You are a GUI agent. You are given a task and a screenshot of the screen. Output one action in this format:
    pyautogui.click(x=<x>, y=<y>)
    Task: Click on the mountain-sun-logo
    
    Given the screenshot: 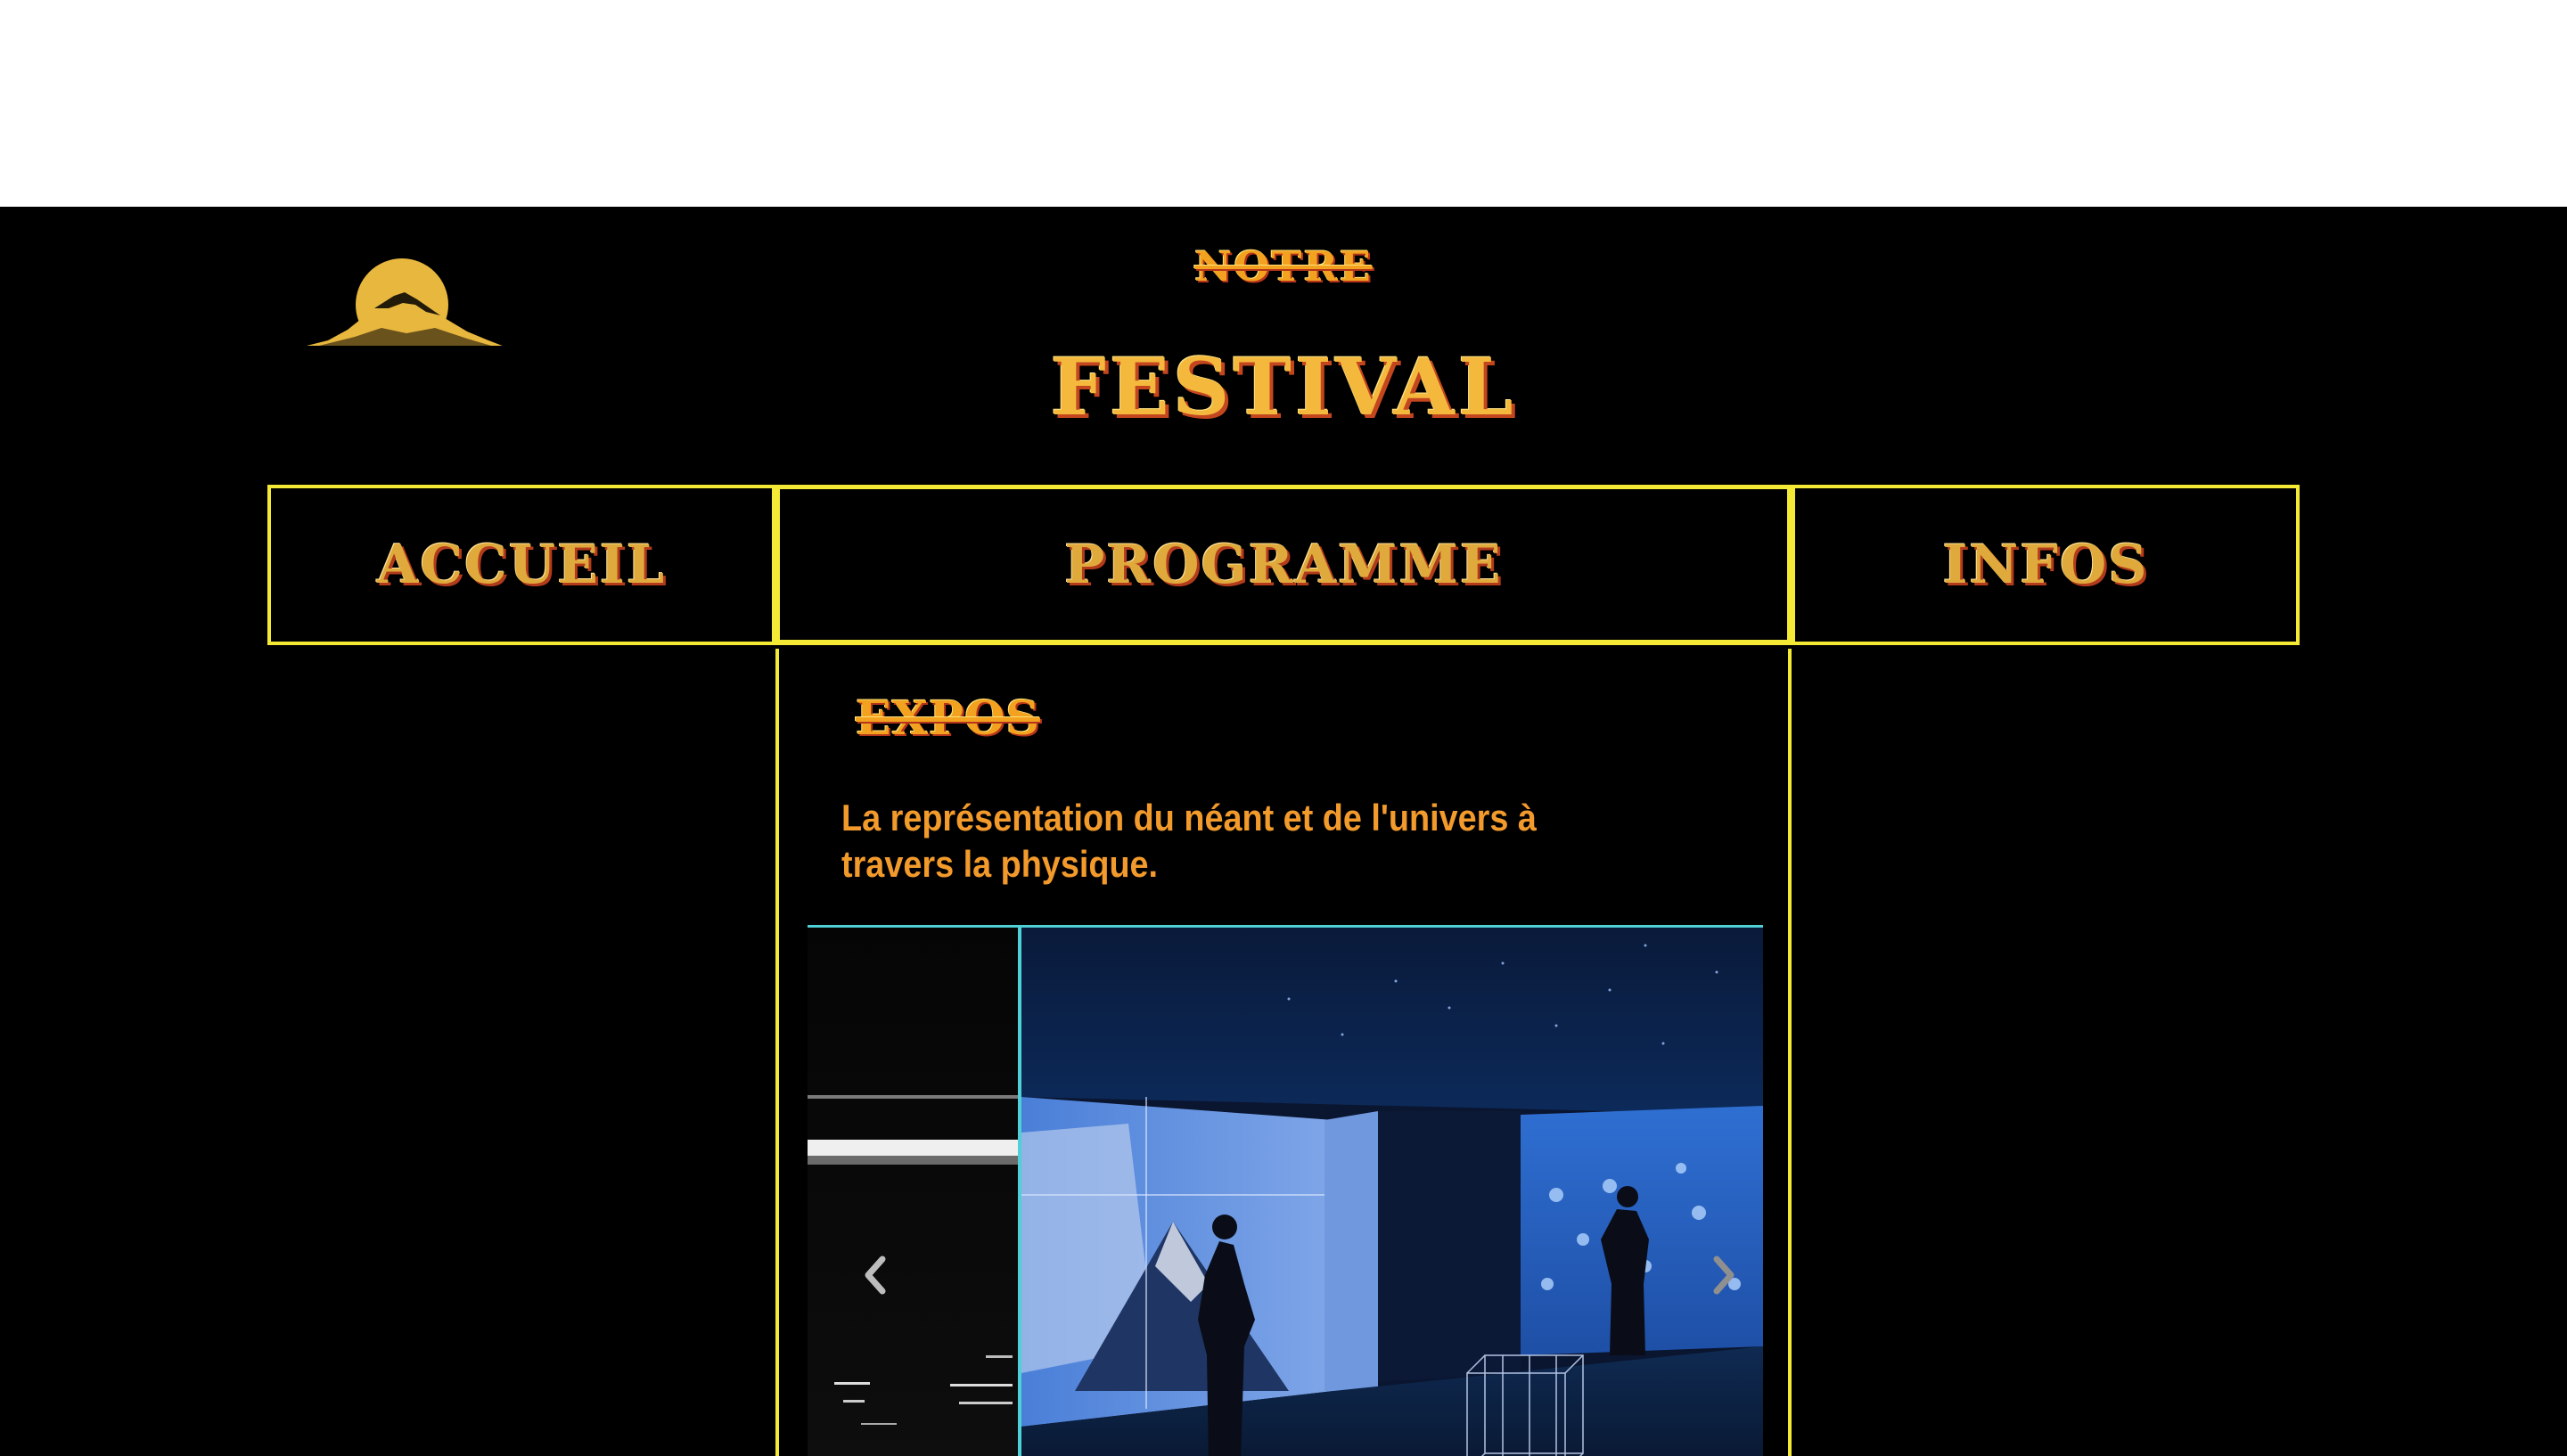 What is the action you would take?
    pyautogui.click(x=402, y=302)
    